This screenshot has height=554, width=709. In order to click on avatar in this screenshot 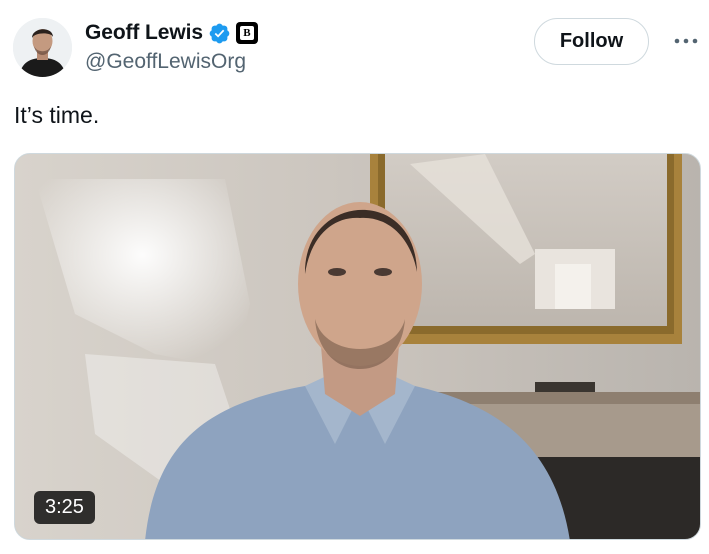, I will do `click(42, 47)`.